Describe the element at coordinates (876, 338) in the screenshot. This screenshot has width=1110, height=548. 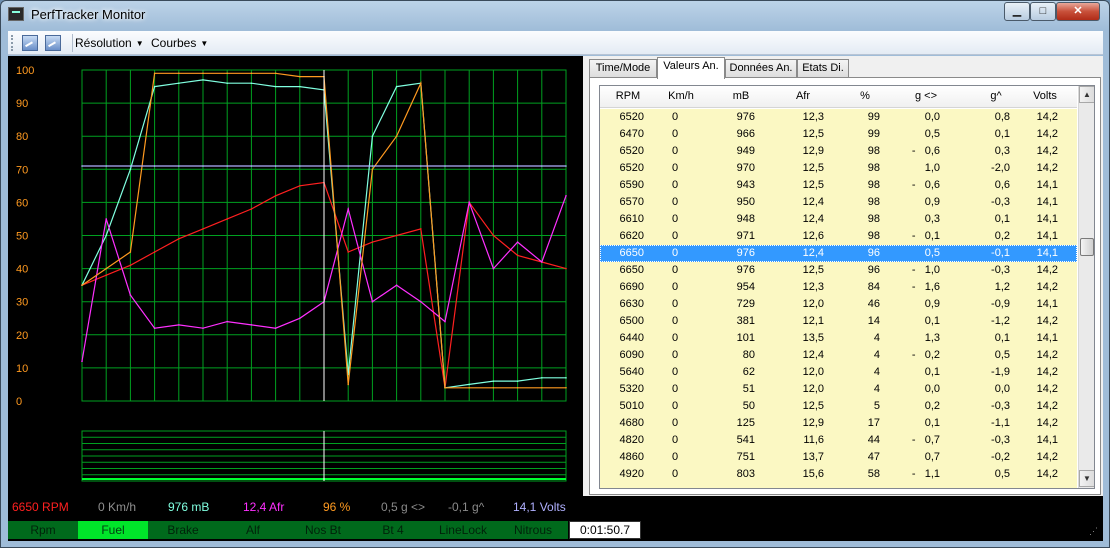
I see `table-cell: 4` at that location.